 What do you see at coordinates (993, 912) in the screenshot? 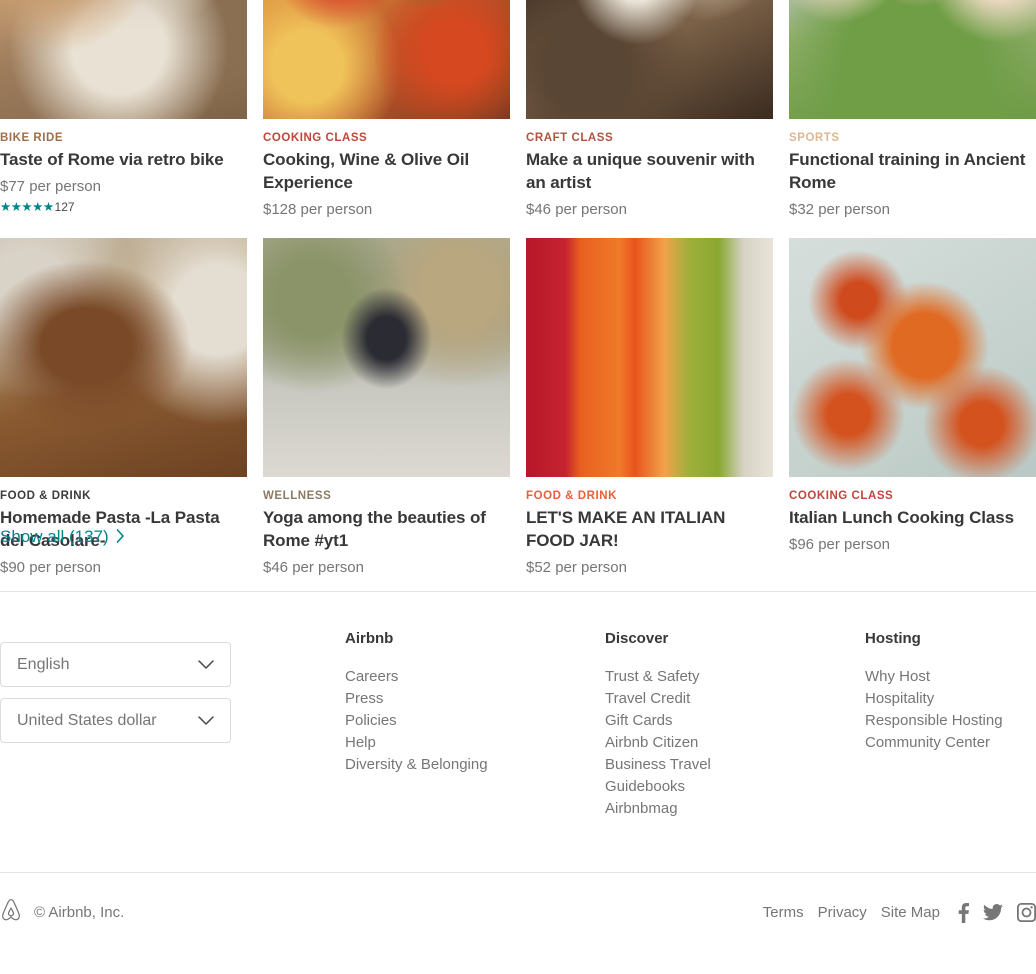
I see `twitter-icon` at bounding box center [993, 912].